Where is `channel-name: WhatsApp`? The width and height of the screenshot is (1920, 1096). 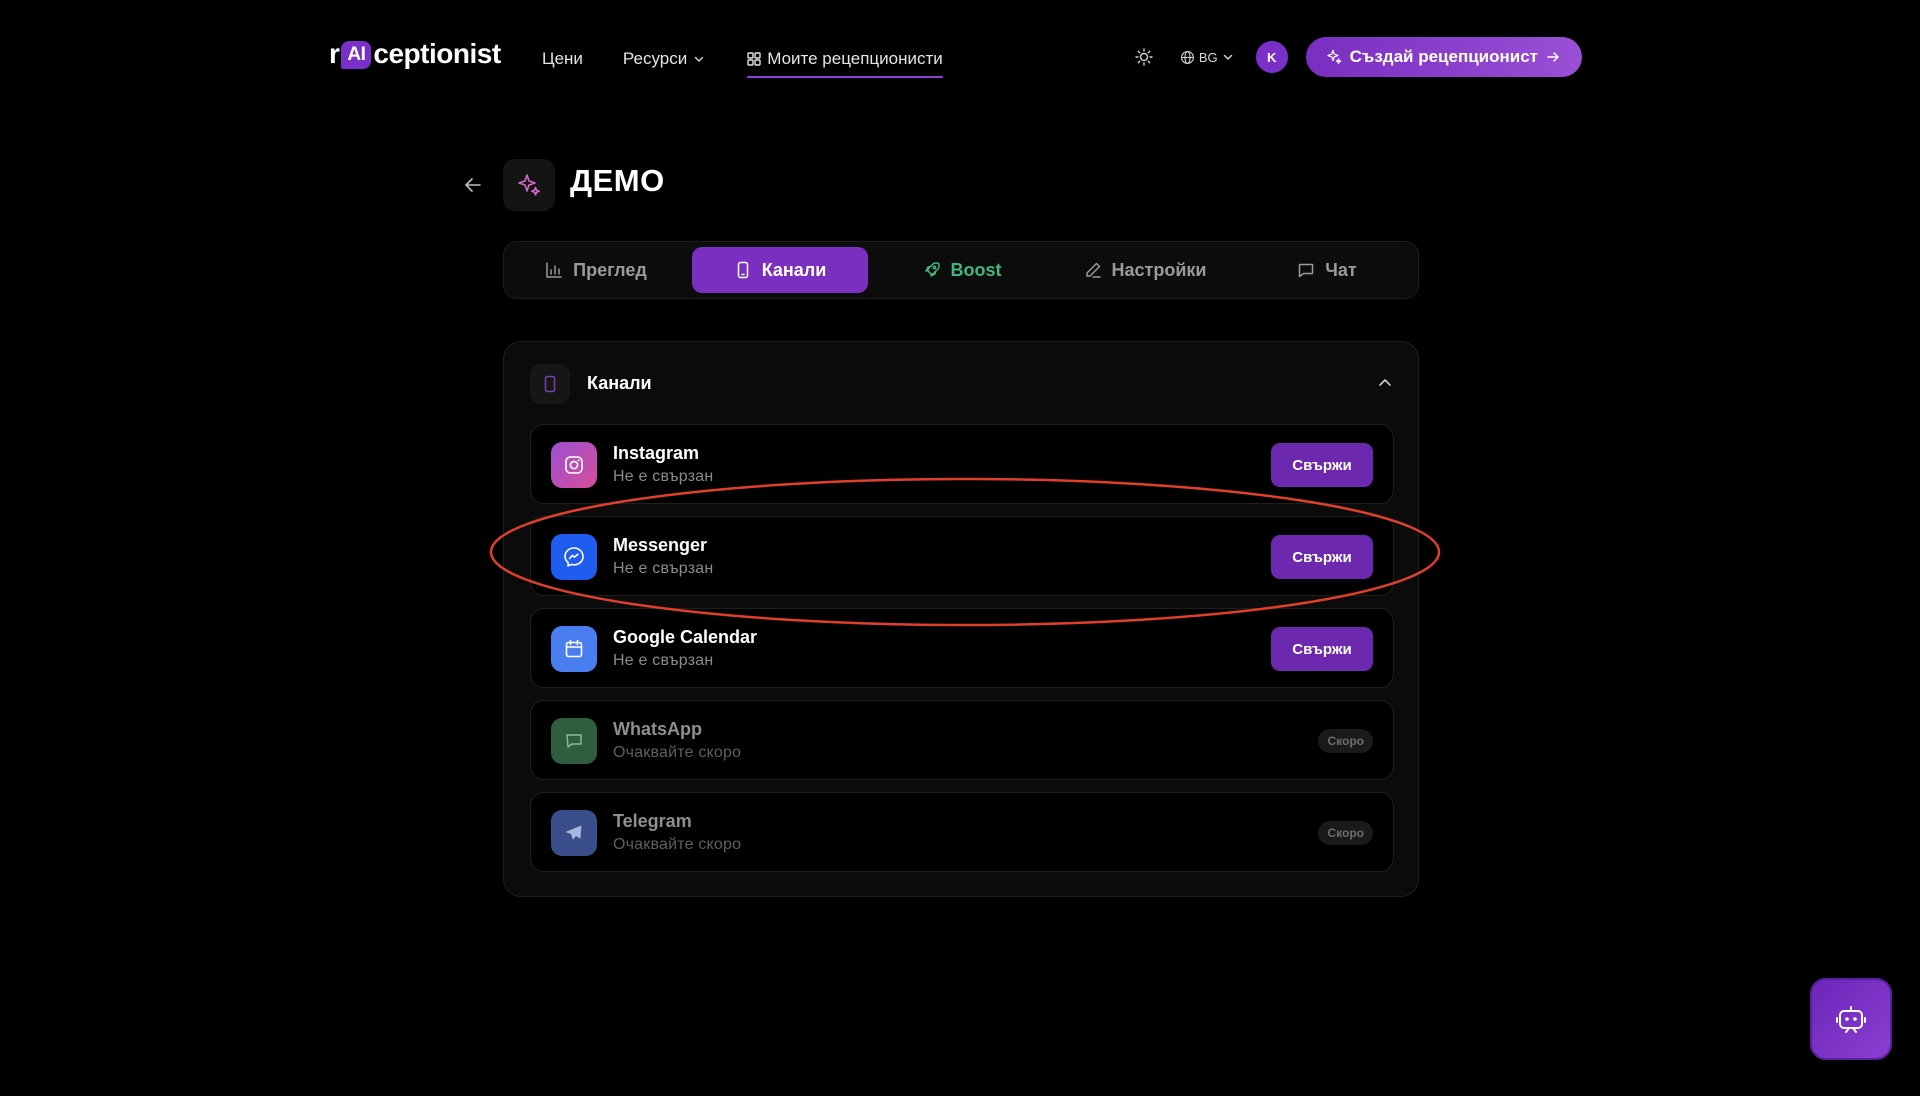
channel-name: WhatsApp is located at coordinates (657, 729).